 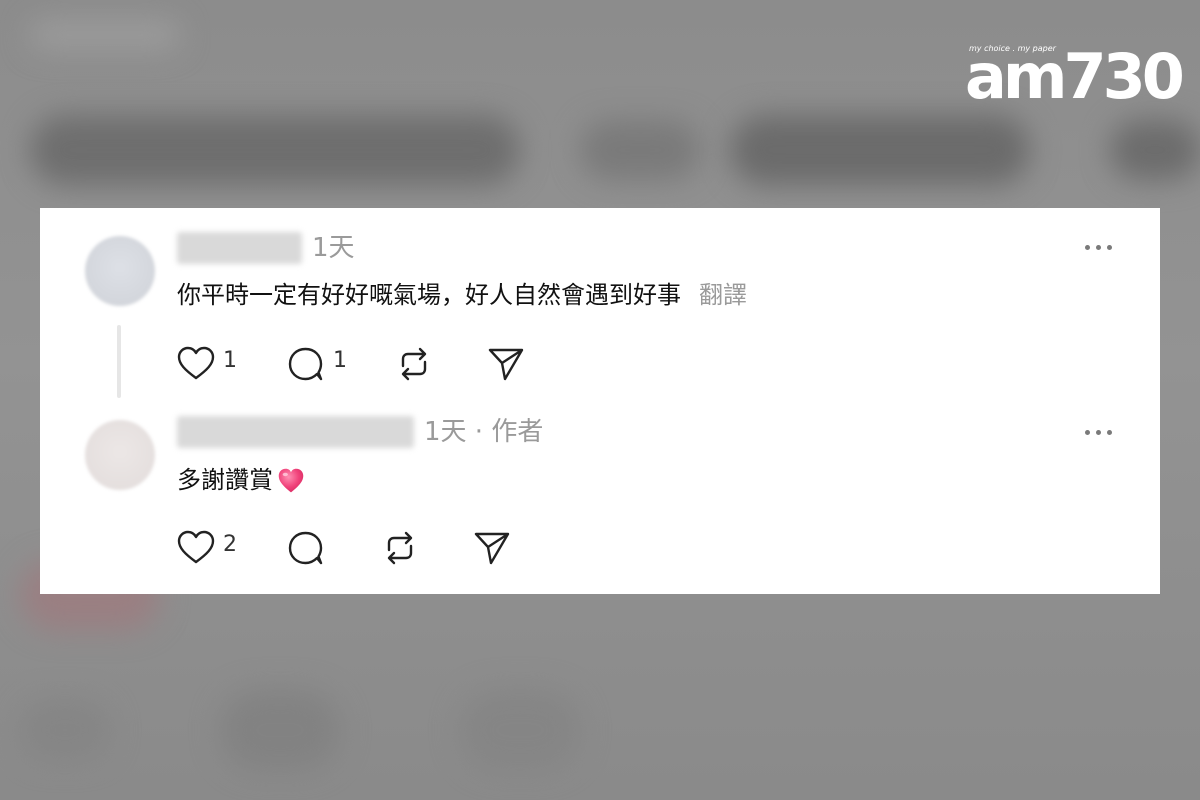 I want to click on comment-time-author: 1天 · 作者, so click(x=484, y=432).